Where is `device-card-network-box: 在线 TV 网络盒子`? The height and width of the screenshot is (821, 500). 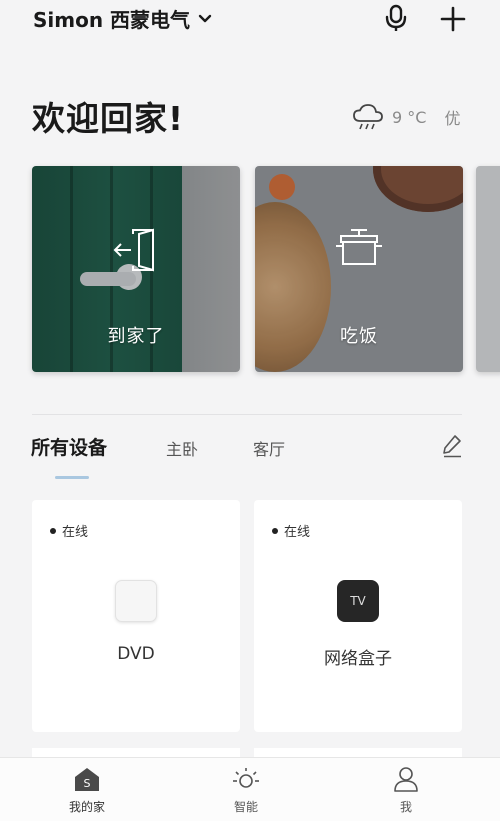
device-card-network-box: 在线 TV 网络盒子 is located at coordinates (358, 616).